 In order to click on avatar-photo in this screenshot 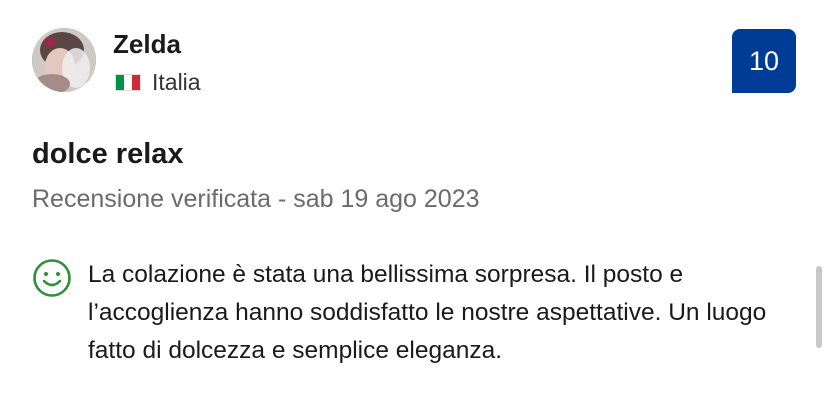, I will do `click(64, 60)`.